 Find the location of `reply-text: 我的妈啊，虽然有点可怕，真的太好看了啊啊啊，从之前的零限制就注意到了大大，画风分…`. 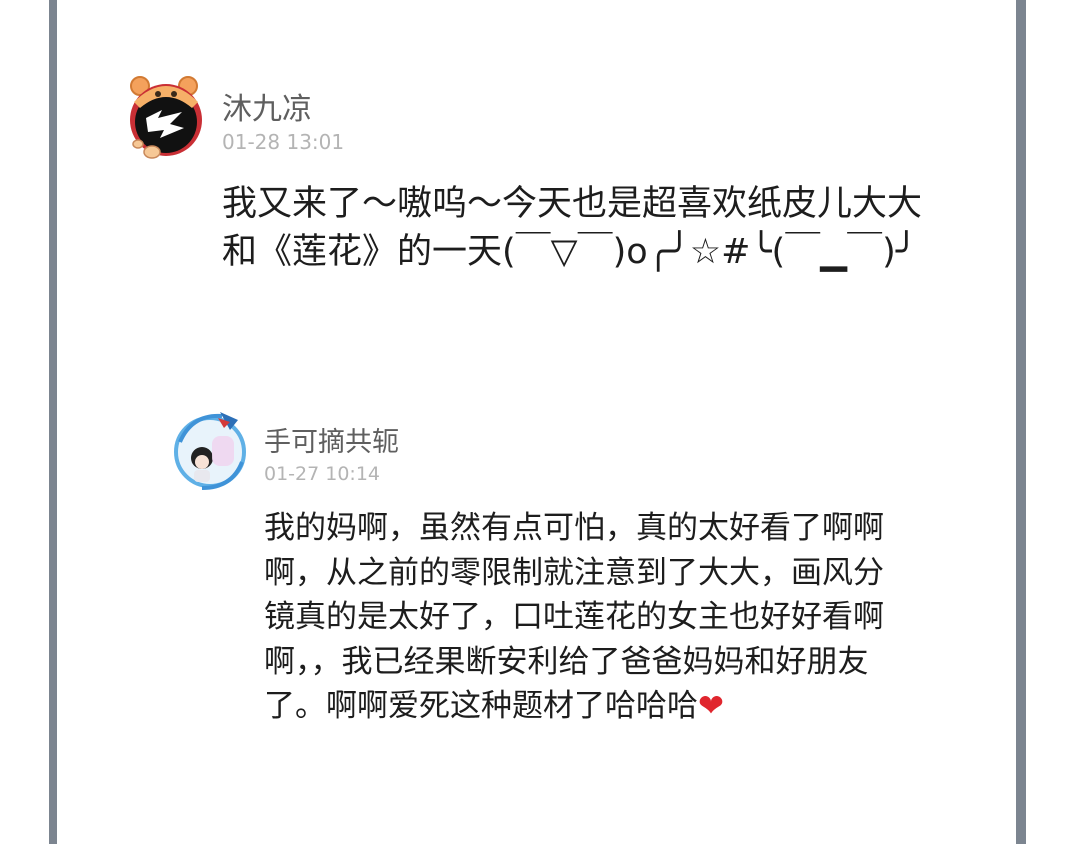

reply-text: 我的妈啊，虽然有点可怕，真的太好看了啊啊啊，从之前的零限制就注意到了大大，画风分… is located at coordinates (574, 617).